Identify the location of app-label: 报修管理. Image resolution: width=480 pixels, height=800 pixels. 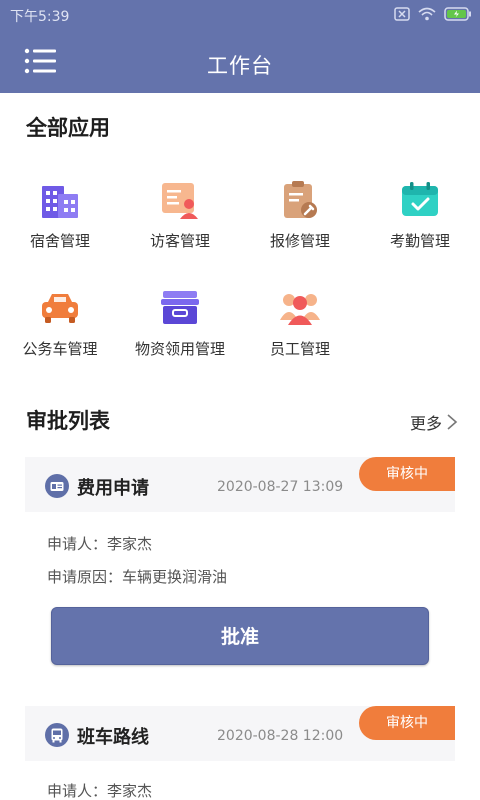
(299, 241).